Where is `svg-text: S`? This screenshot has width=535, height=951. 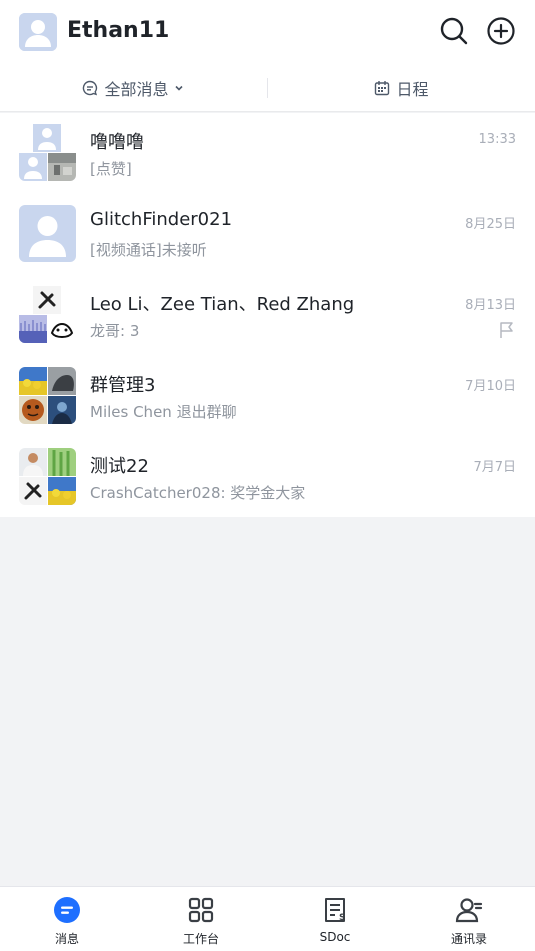 svg-text: S is located at coordinates (342, 918).